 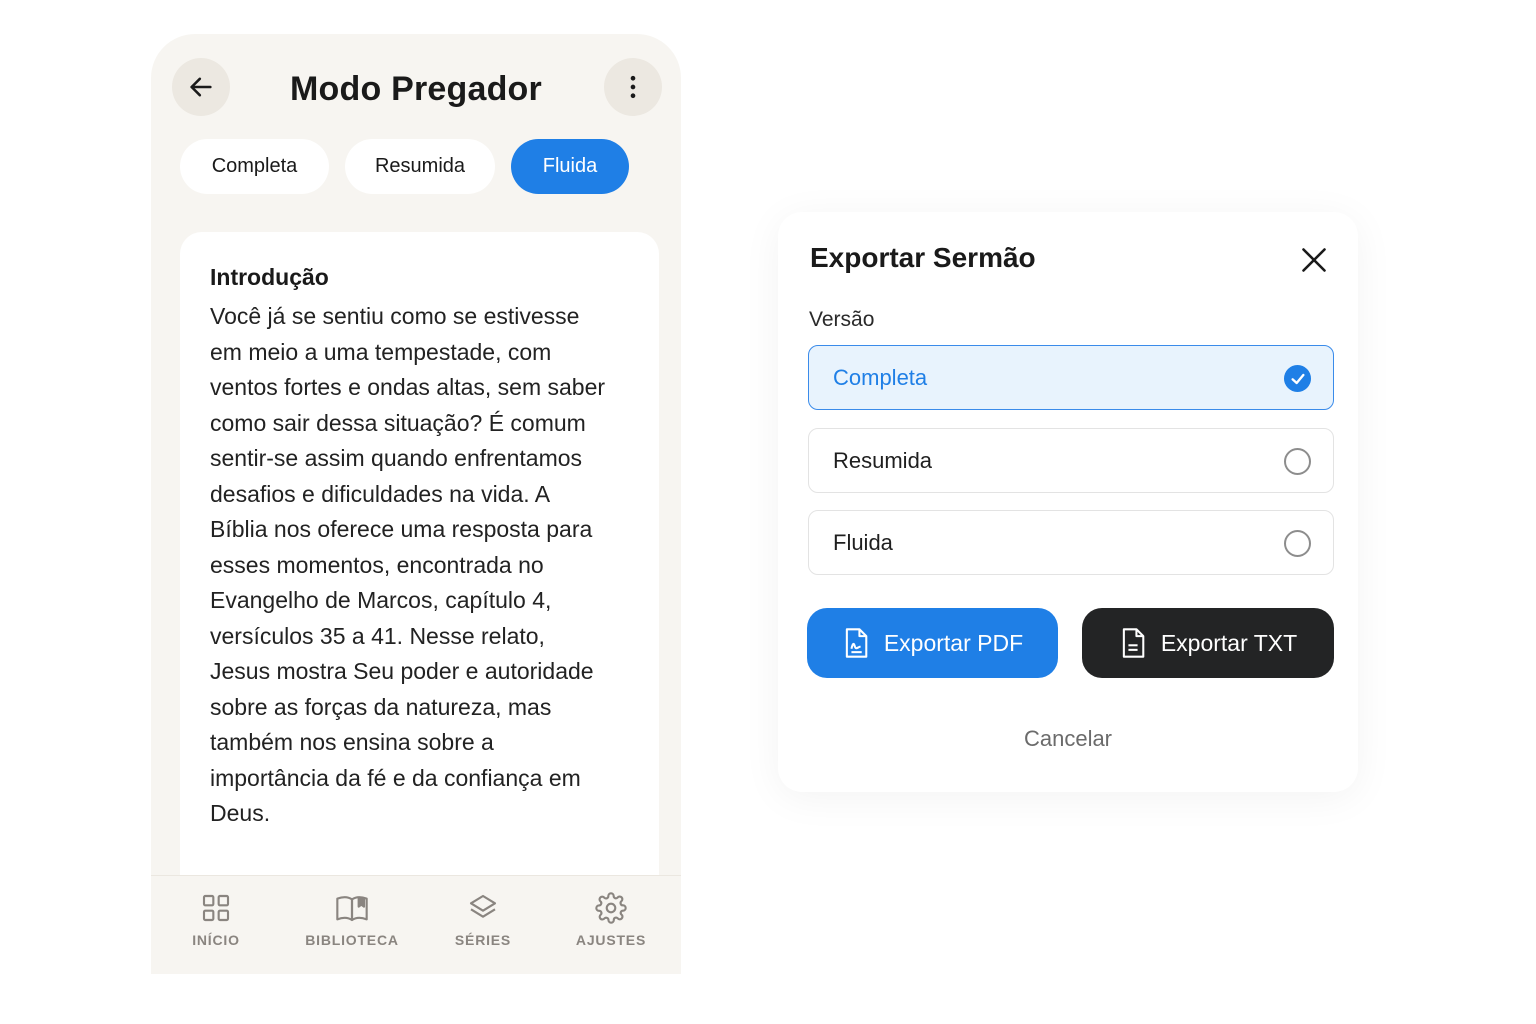 I want to click on tab-fluida: Fluida, so click(x=570, y=166).